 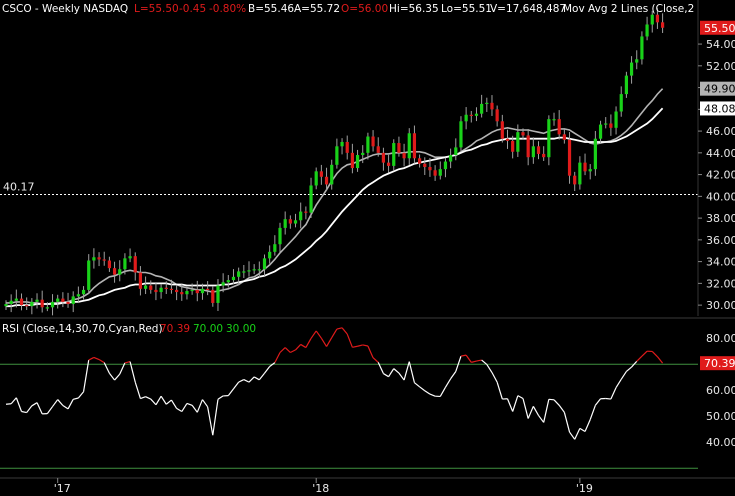 I want to click on rsi-oversold-value: 30.00, so click(x=241, y=329).